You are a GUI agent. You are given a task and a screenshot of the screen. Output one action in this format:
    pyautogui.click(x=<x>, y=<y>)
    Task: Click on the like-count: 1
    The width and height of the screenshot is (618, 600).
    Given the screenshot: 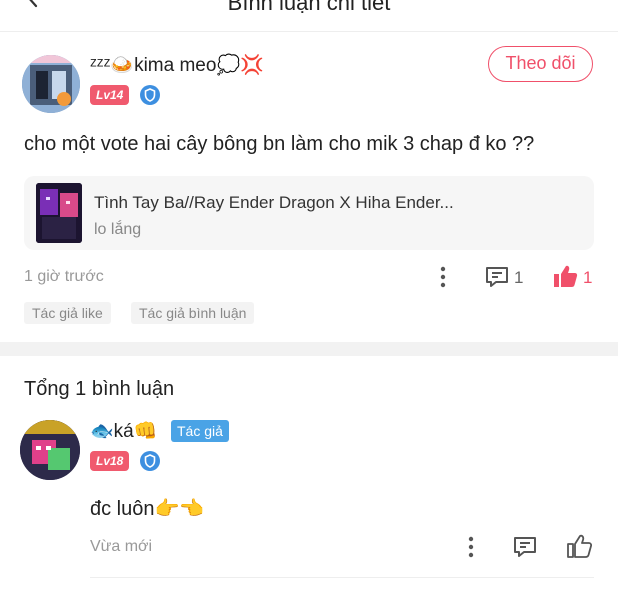 What is the action you would take?
    pyautogui.click(x=588, y=277)
    